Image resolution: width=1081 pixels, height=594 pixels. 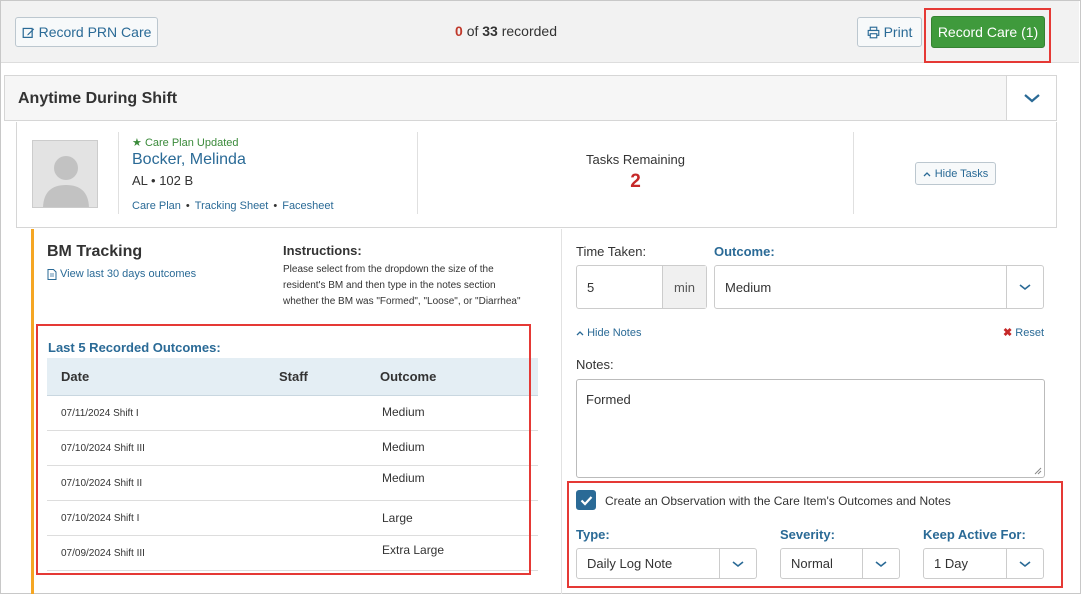 I want to click on record-care-label: Record Care (1), so click(x=988, y=32).